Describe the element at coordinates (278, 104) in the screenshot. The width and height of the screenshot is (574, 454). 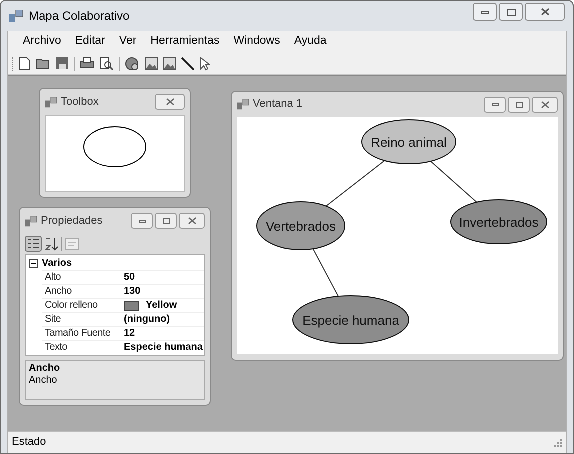
I see `window-title: Ventana 1` at that location.